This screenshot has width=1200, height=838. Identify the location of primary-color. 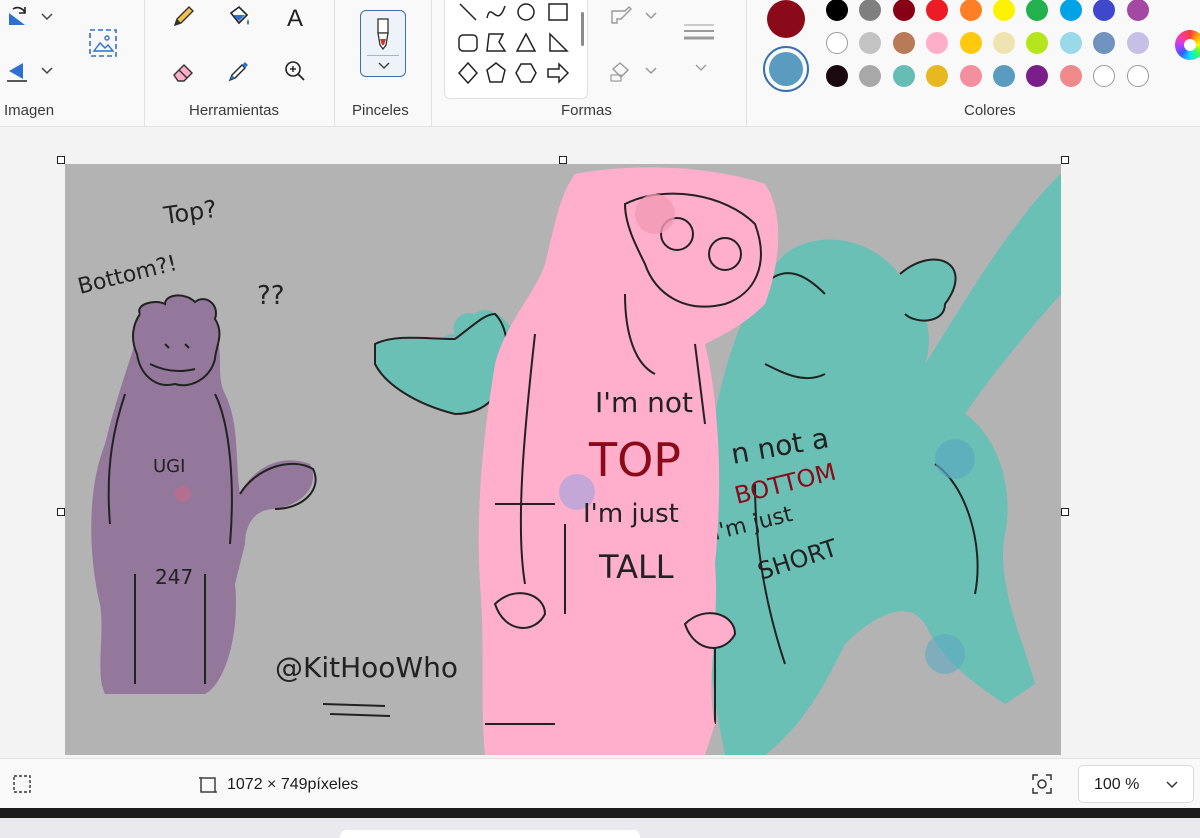
(786, 19).